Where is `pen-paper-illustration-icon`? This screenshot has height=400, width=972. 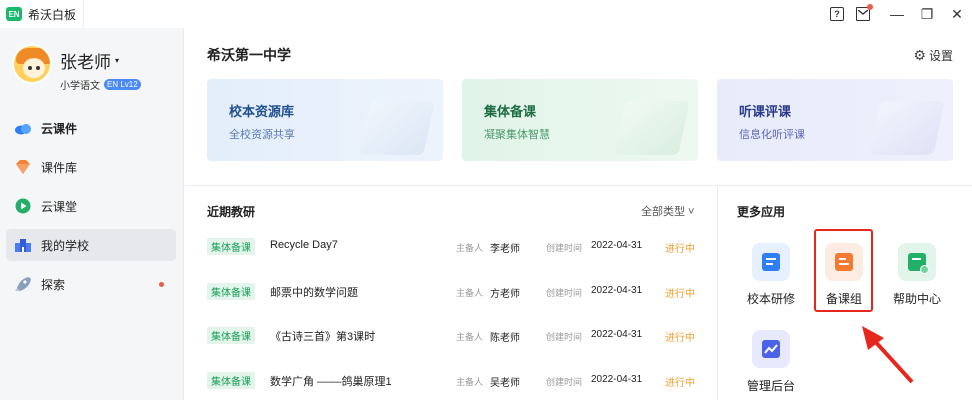
pen-paper-illustration-icon is located at coordinates (652, 128).